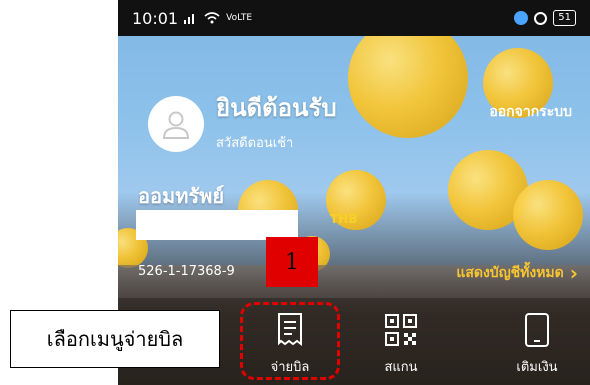 Image resolution: width=590 pixels, height=385 pixels. Describe the element at coordinates (276, 108) in the screenshot. I see `welcome-title: ยินดีต้อนรับ` at that location.